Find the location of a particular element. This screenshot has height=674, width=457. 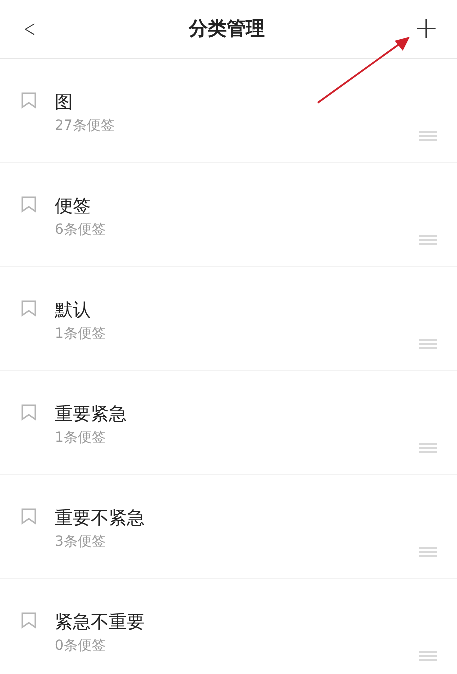

category-name: 便签 is located at coordinates (73, 207).